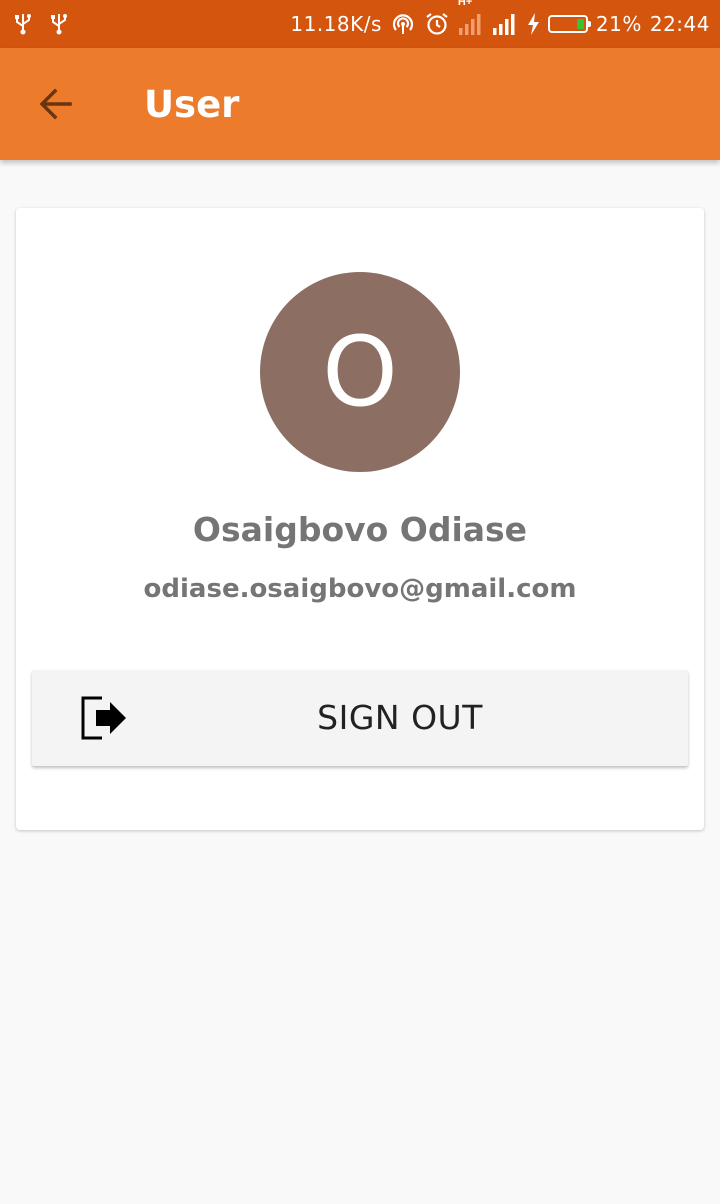 Image resolution: width=720 pixels, height=1204 pixels. What do you see at coordinates (41, 24) in the screenshot?
I see `status-bar-left` at bounding box center [41, 24].